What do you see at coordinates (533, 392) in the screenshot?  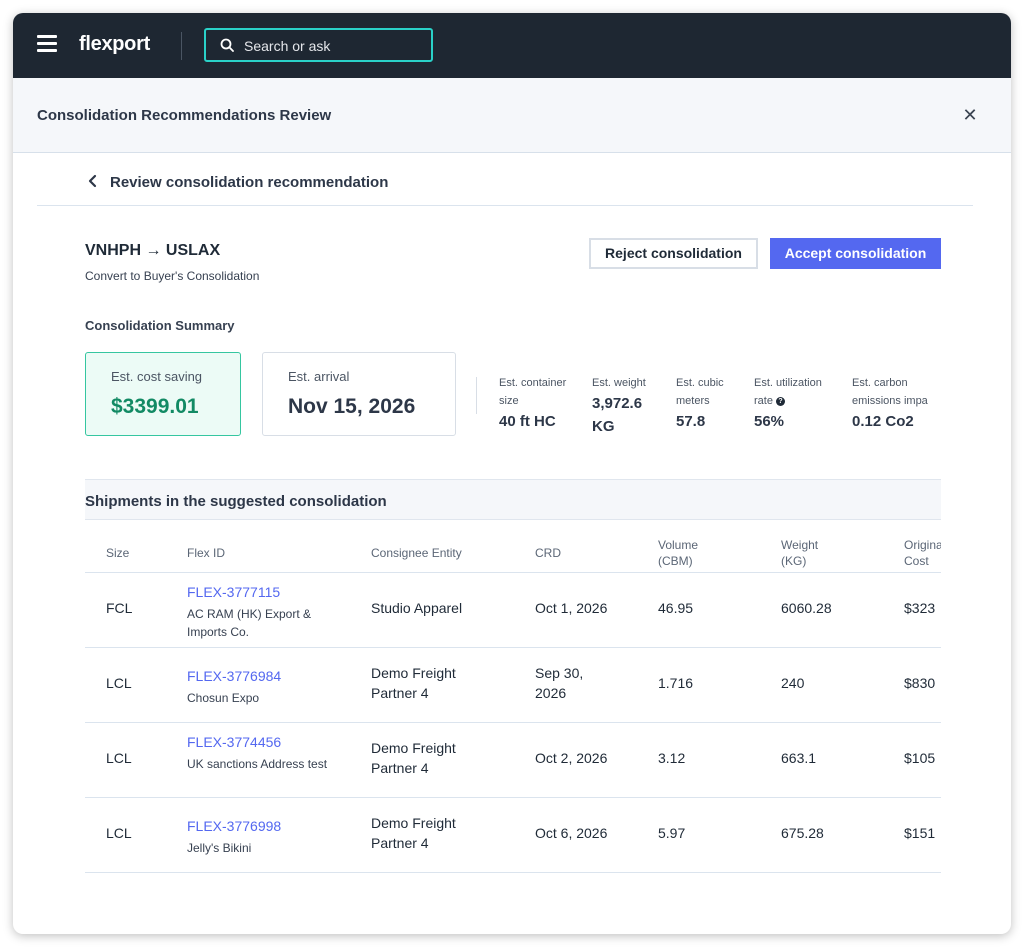 I see `metric-label: Est. container size` at bounding box center [533, 392].